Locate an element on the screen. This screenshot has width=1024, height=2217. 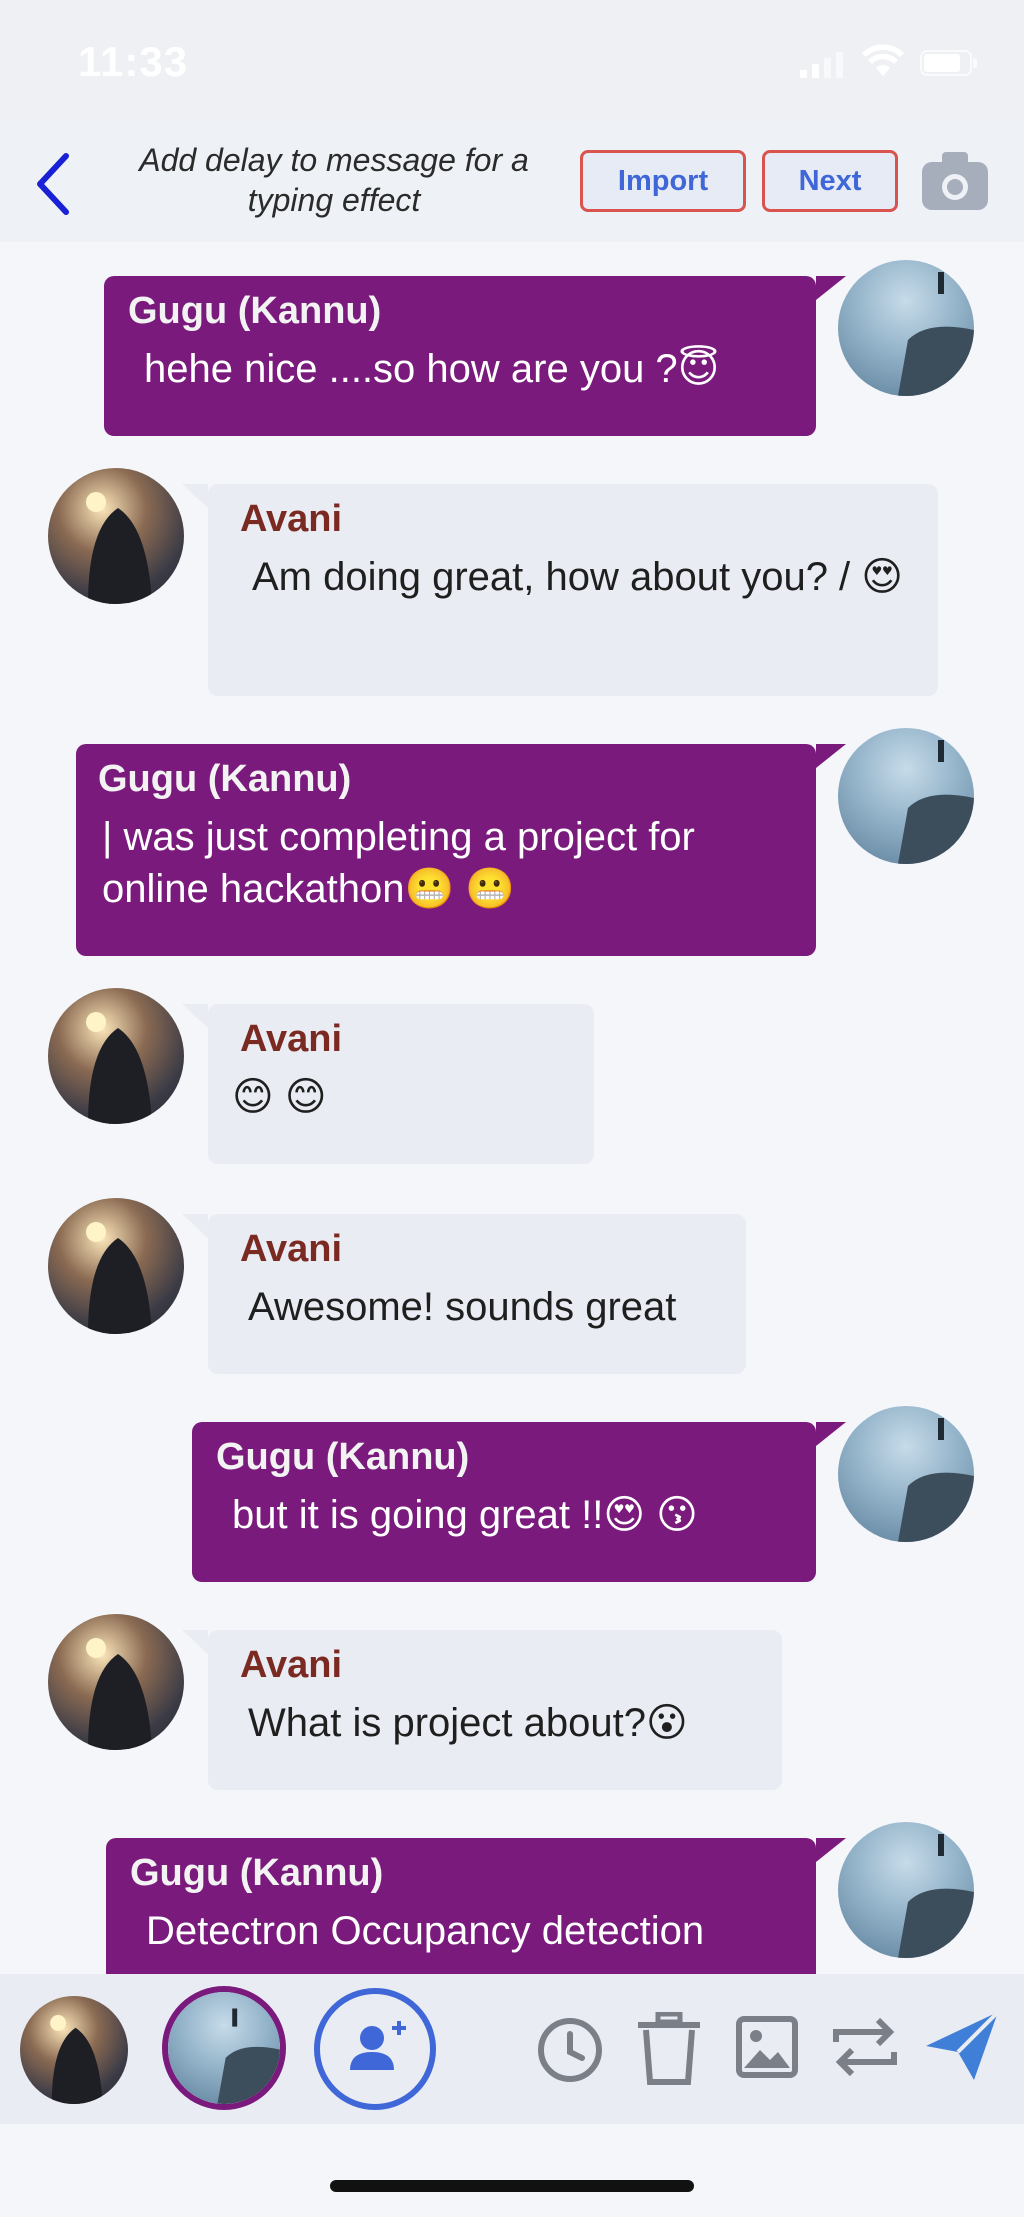
wifi-icon is located at coordinates (883, 60).